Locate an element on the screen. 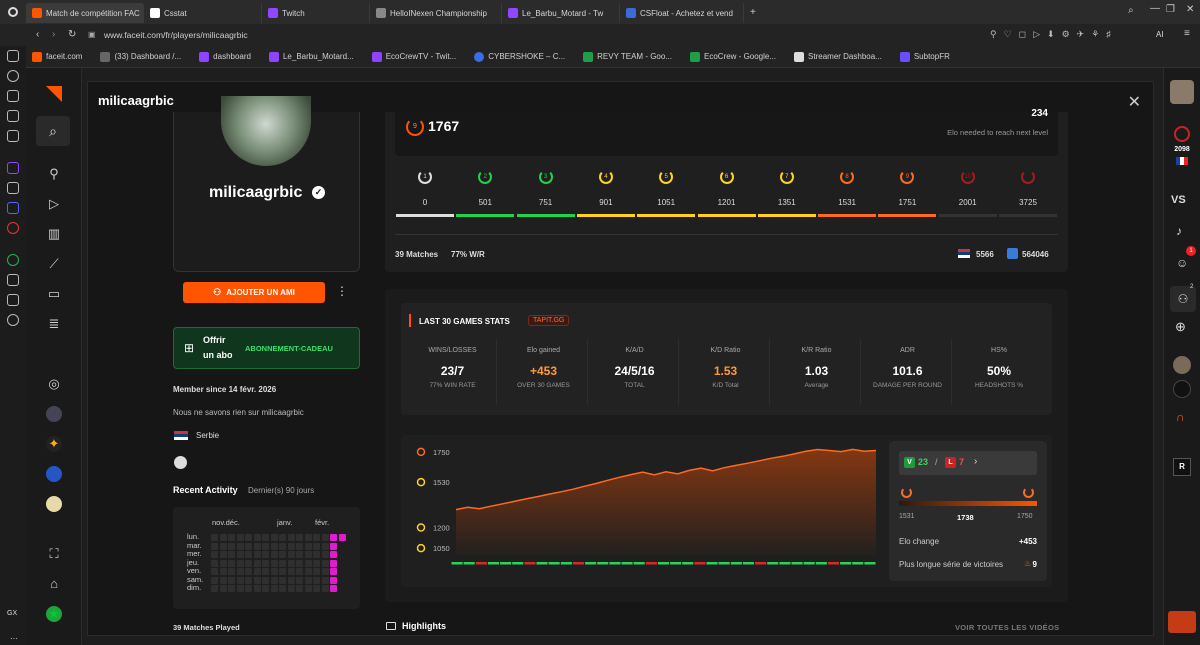  close-window-icon: ✕ is located at coordinates (1190, 9).